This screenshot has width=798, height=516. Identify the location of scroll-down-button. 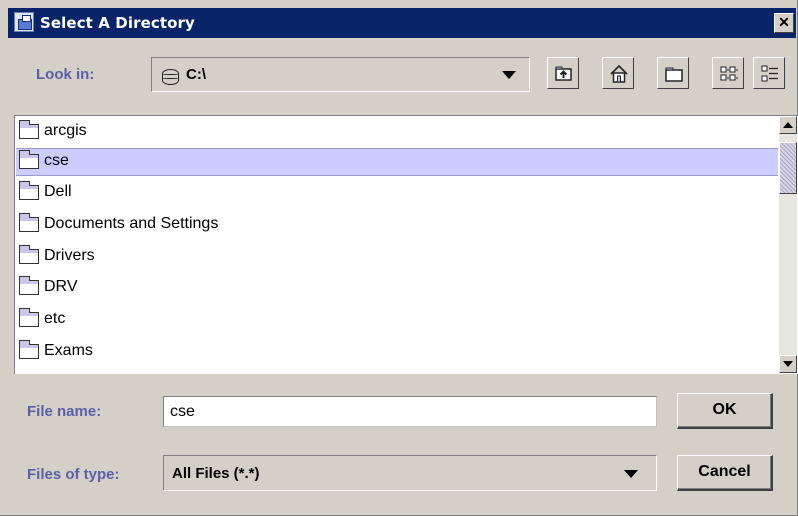
(788, 364).